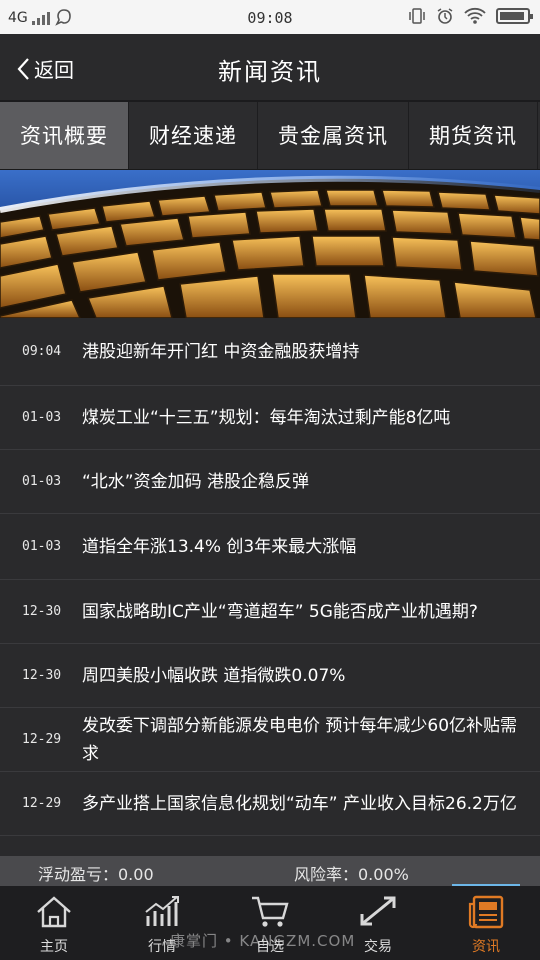 The height and width of the screenshot is (960, 540). What do you see at coordinates (475, 15) in the screenshot?
I see `wifi-icon` at bounding box center [475, 15].